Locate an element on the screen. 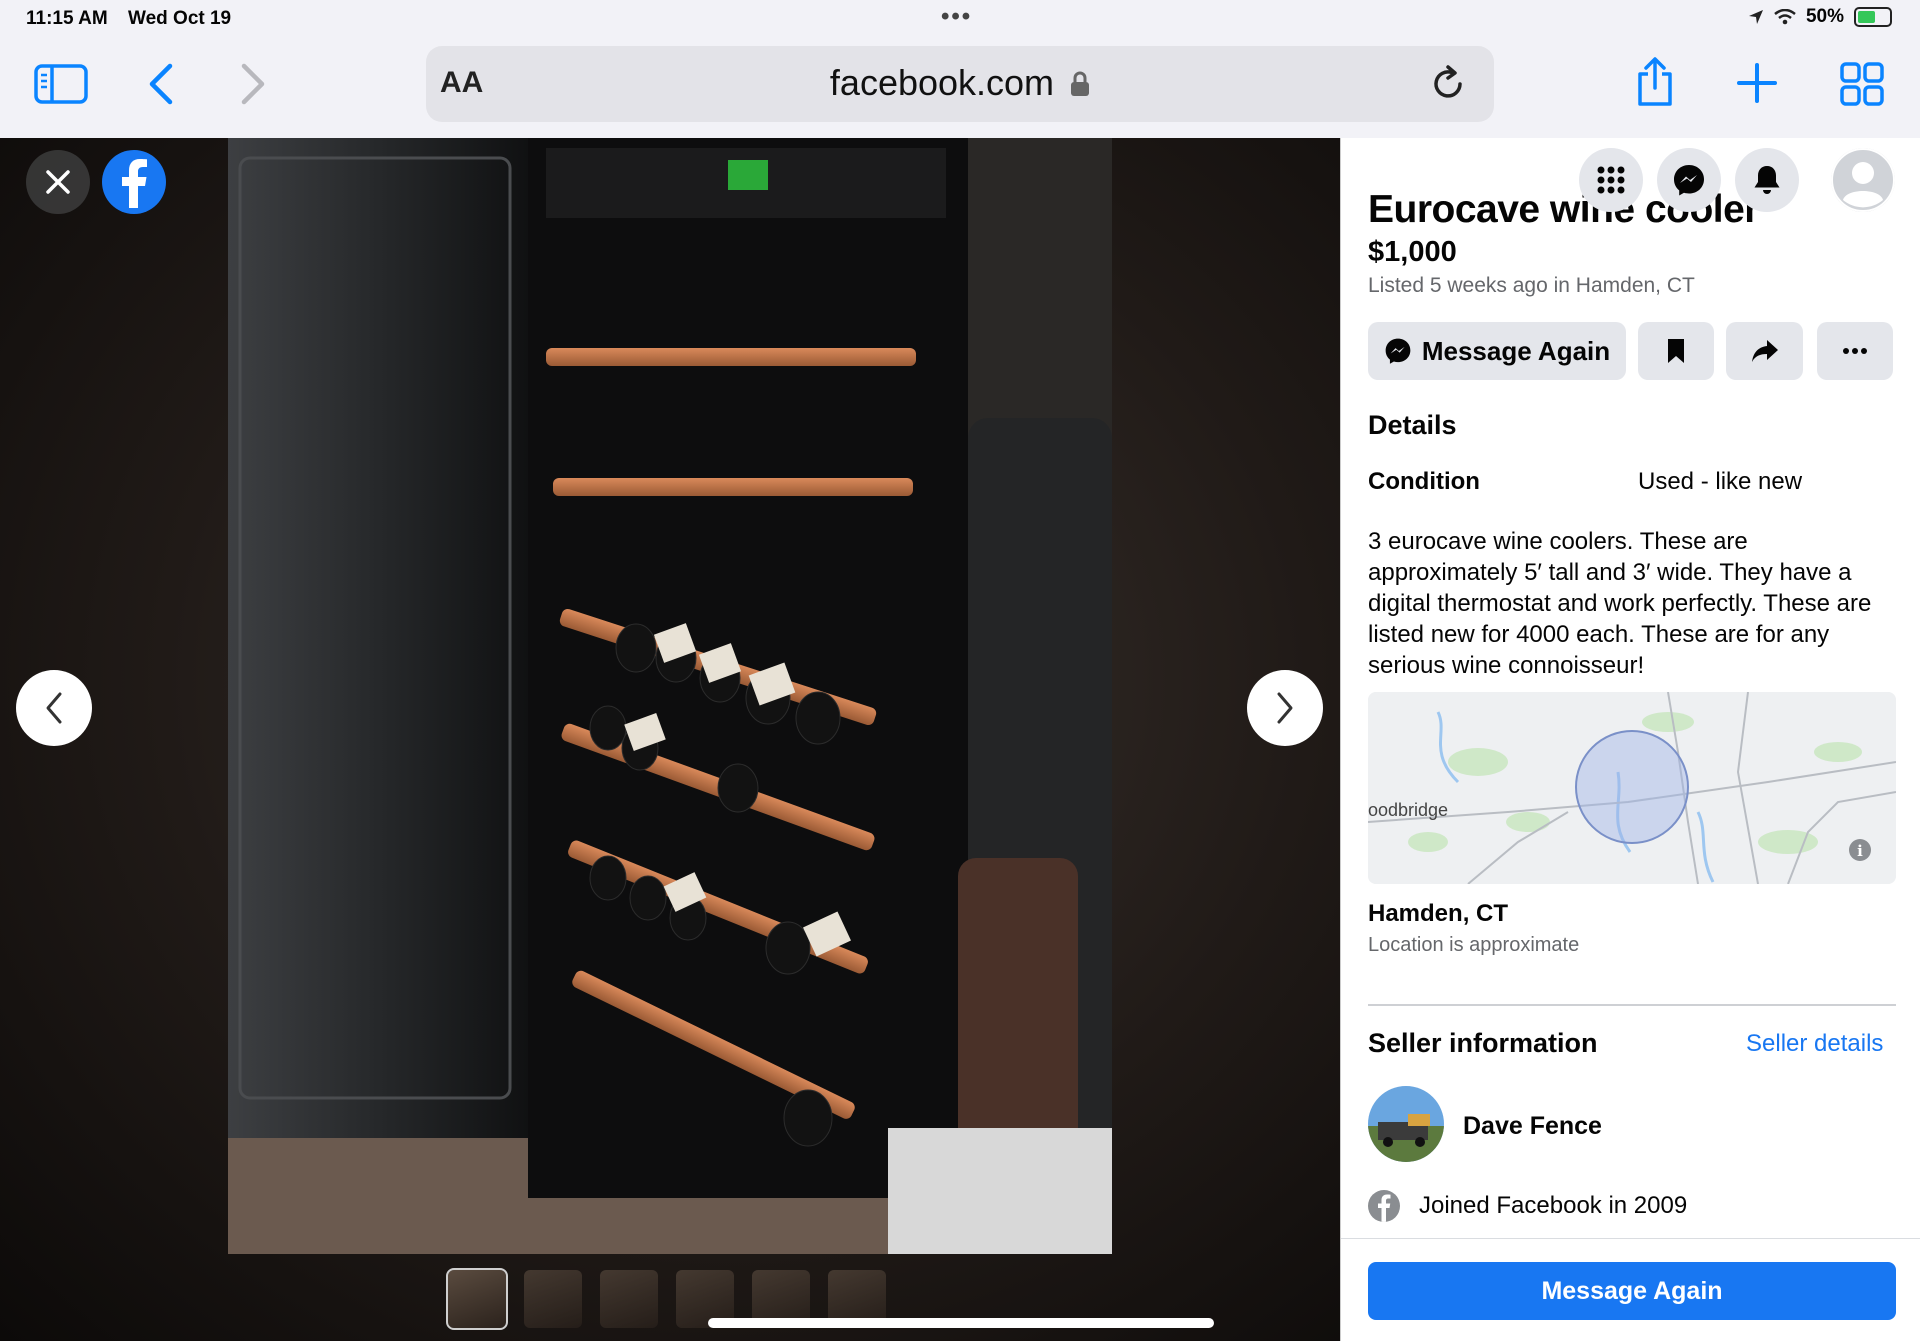  facebook-circle-icon is located at coordinates (1384, 1206).